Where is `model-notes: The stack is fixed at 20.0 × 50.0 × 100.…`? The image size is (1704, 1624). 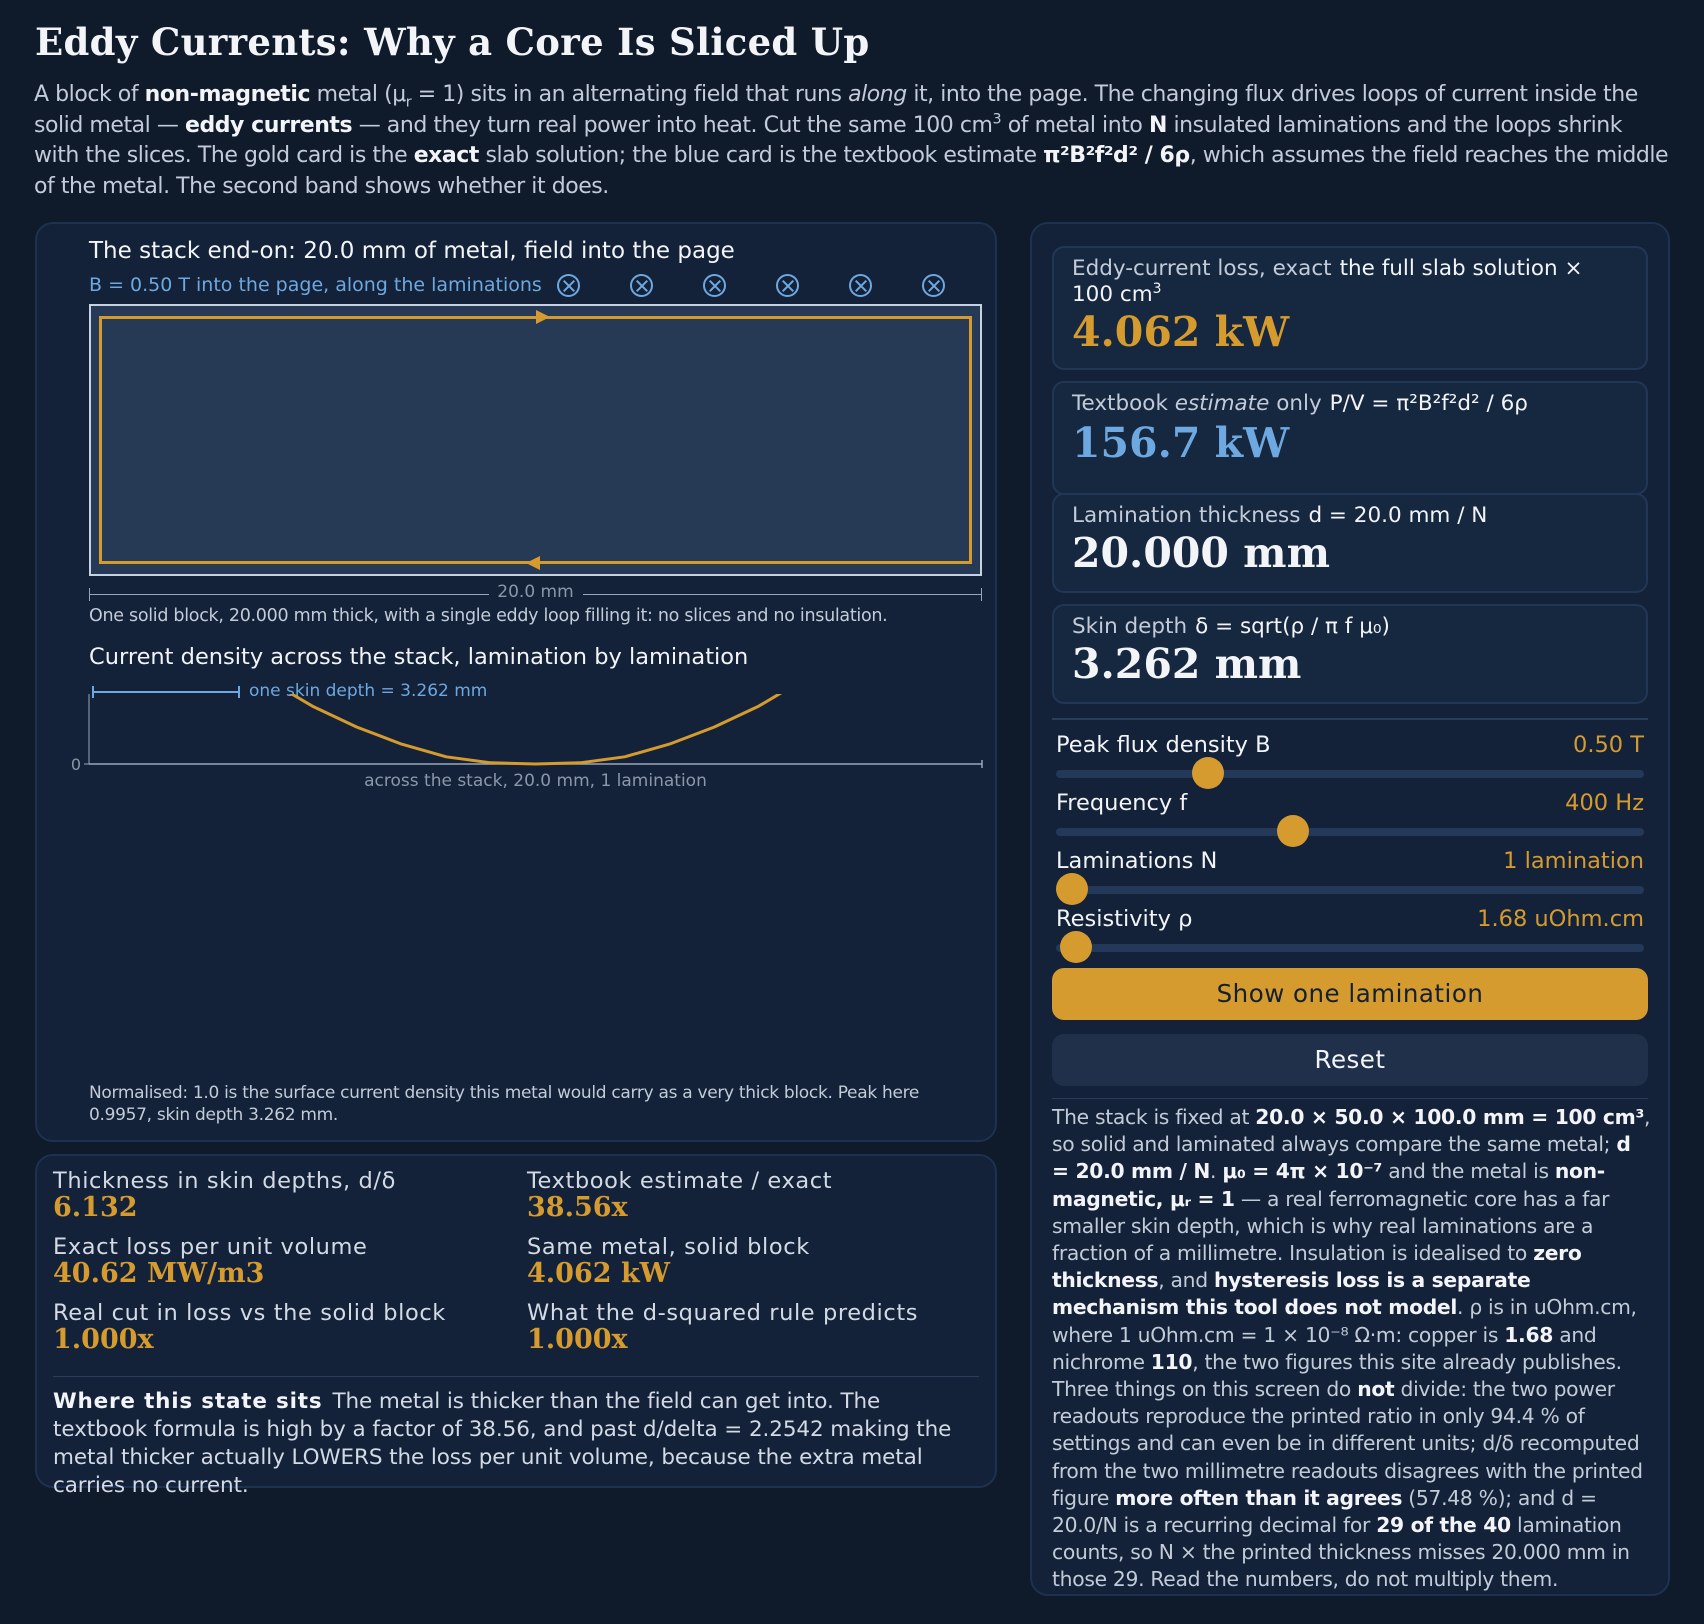
model-notes: The stack is fixed at 20.0 × 50.0 × 100.… is located at coordinates (1352, 1349).